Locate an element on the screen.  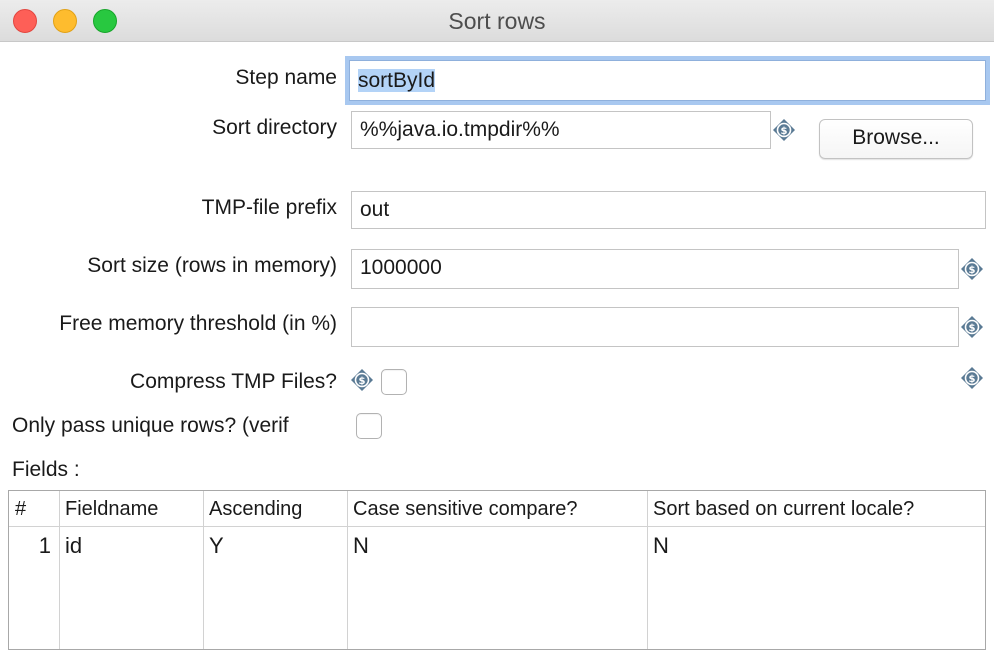
step-name-value: sortById is located at coordinates (397, 80).